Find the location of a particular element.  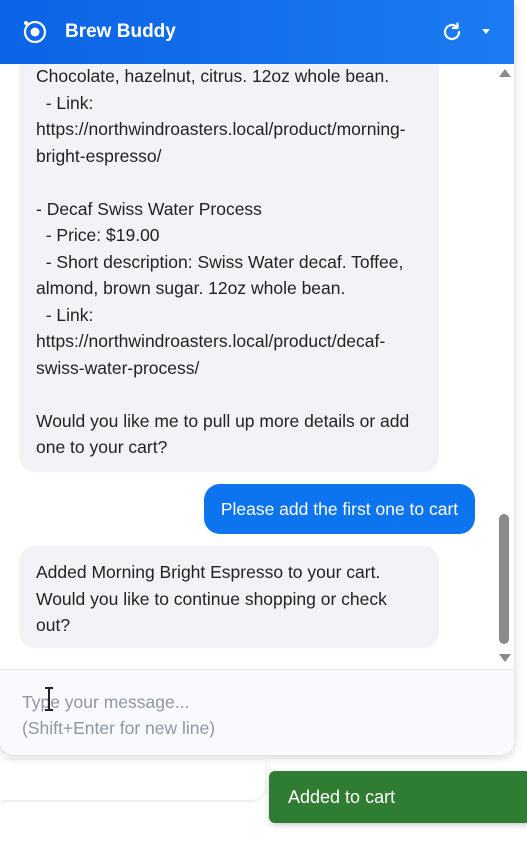

message-line: almond, brown sugar. 12oz whole bean. is located at coordinates (191, 288).